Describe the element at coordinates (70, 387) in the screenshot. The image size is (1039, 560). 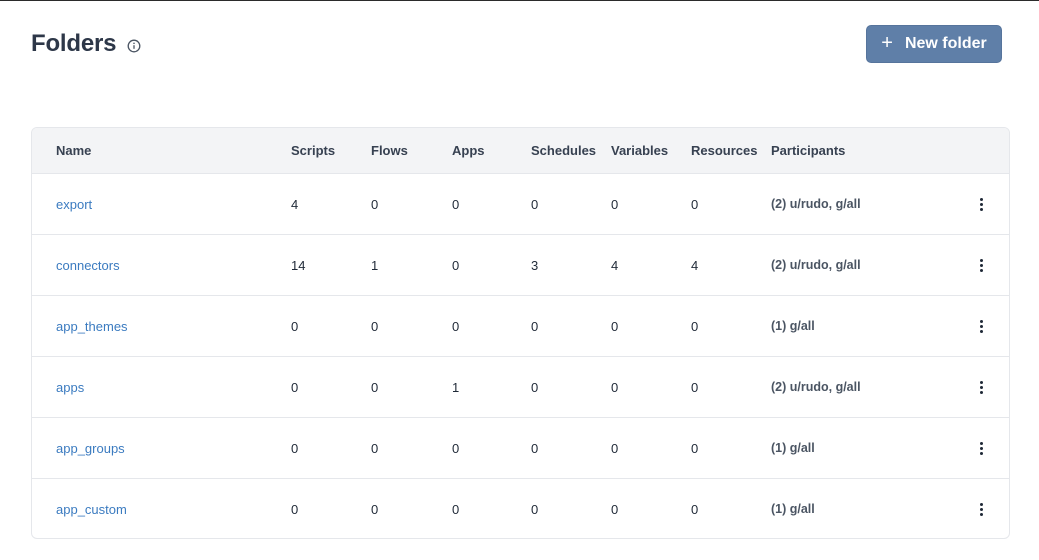
I see `folder-name-link: apps` at that location.